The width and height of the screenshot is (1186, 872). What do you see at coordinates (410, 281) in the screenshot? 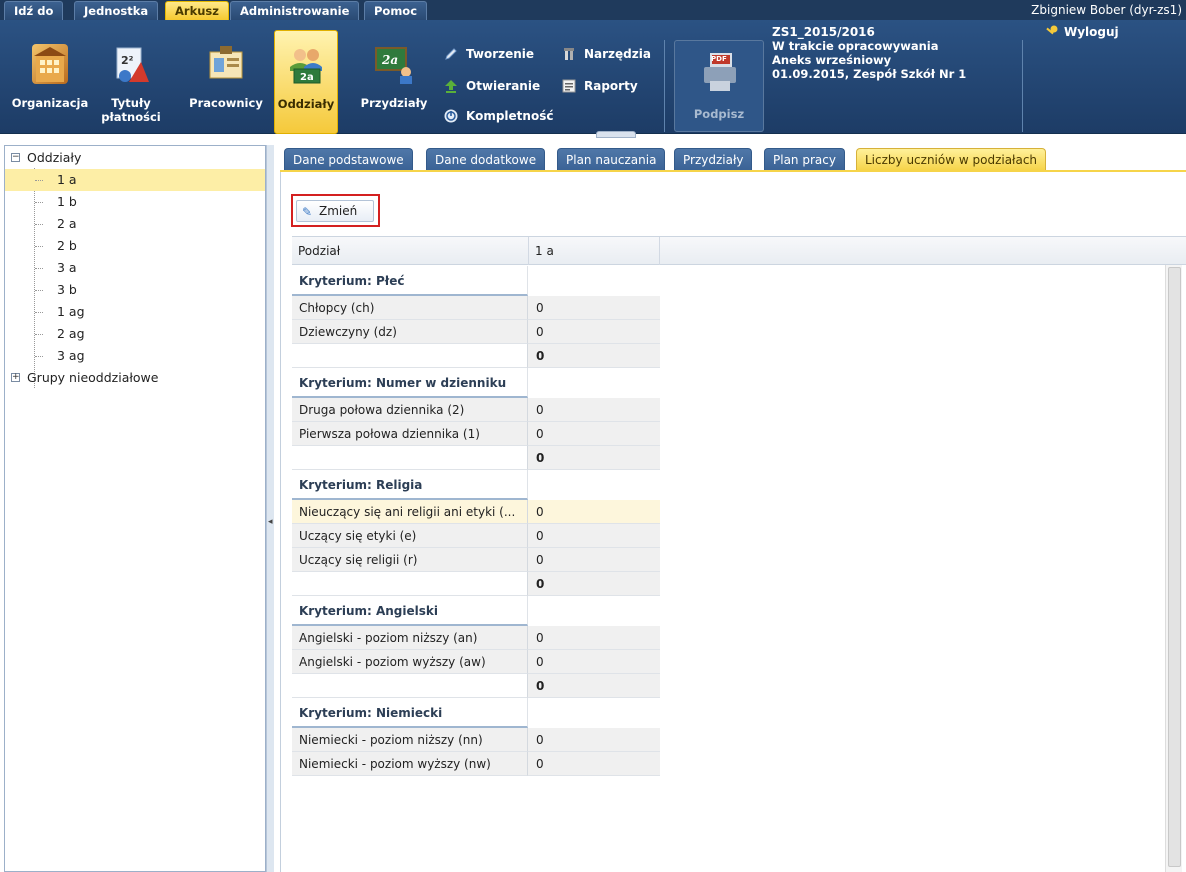
I see `cell-label: Kryterium: Płeć` at bounding box center [410, 281].